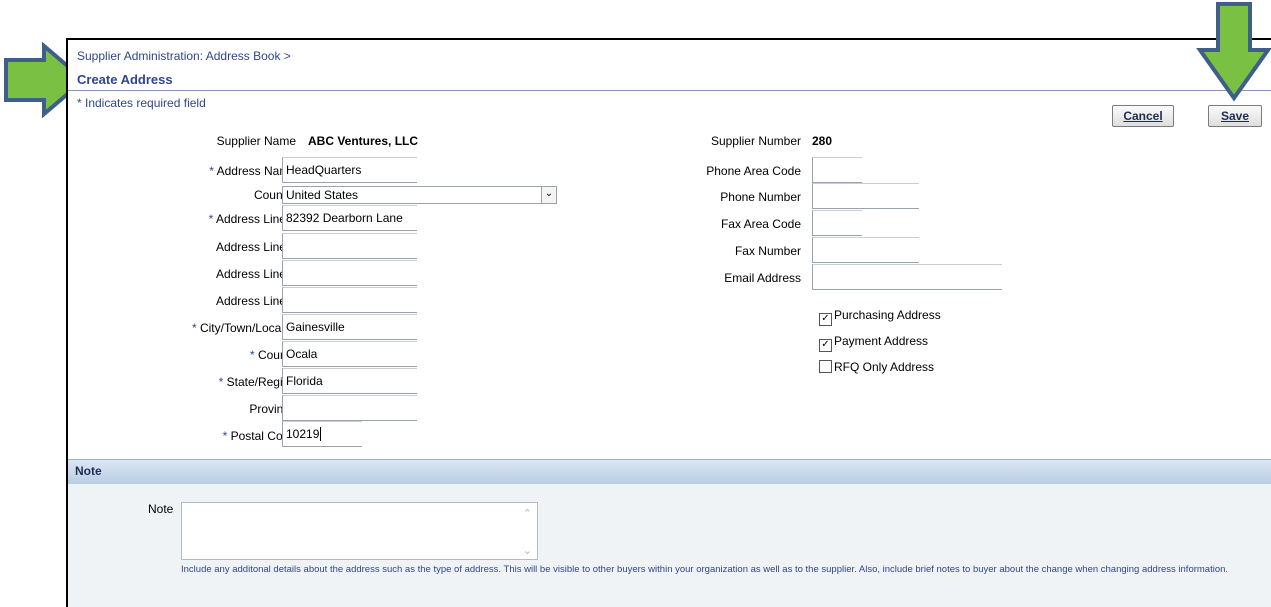  What do you see at coordinates (822, 141) in the screenshot?
I see `supplier-number-value: 280` at bounding box center [822, 141].